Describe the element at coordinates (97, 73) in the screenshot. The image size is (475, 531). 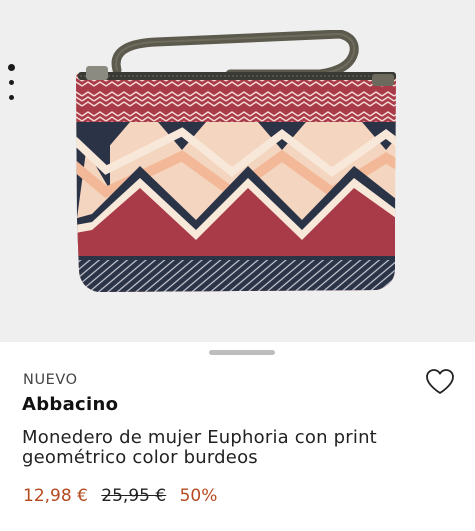
I see `zipper-pull` at that location.